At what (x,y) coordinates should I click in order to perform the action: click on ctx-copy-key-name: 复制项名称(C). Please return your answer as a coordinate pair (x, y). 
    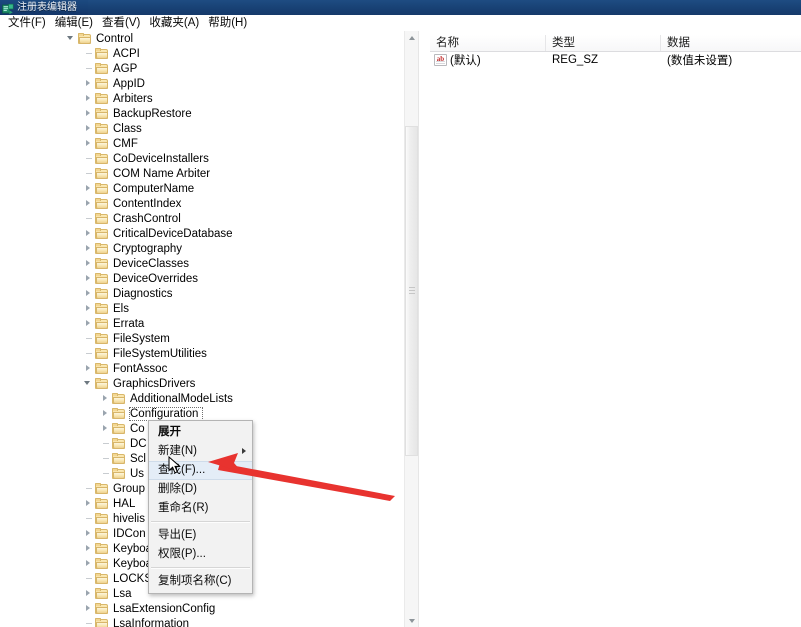
    Looking at the image, I should click on (200, 581).